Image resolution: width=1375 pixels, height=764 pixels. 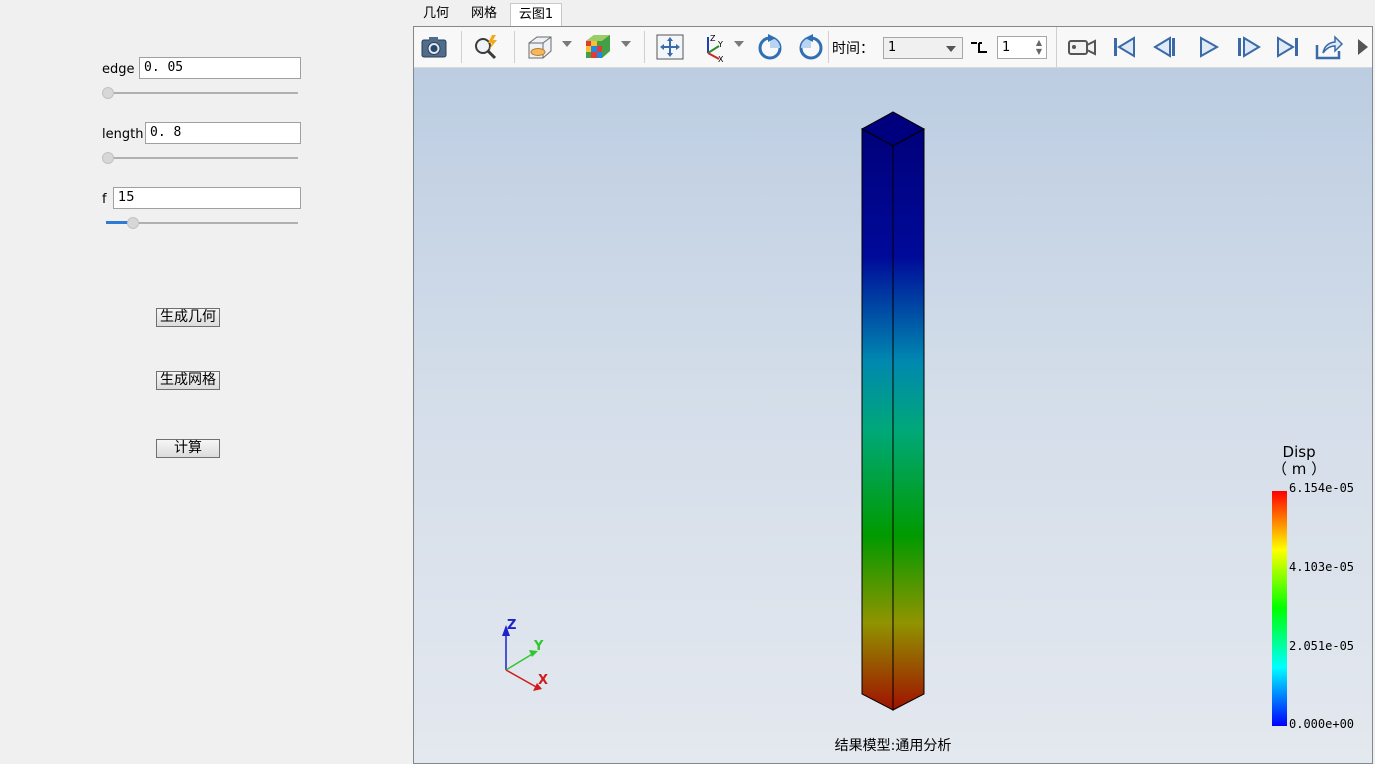 I want to click on previous-frame-icon, so click(x=1166, y=47).